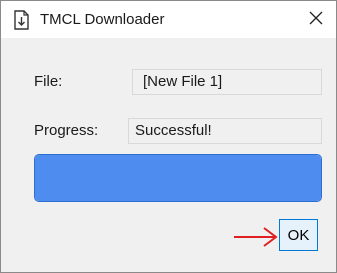 The width and height of the screenshot is (337, 273). Describe the element at coordinates (256, 236) in the screenshot. I see `red-arrow-icon` at that location.